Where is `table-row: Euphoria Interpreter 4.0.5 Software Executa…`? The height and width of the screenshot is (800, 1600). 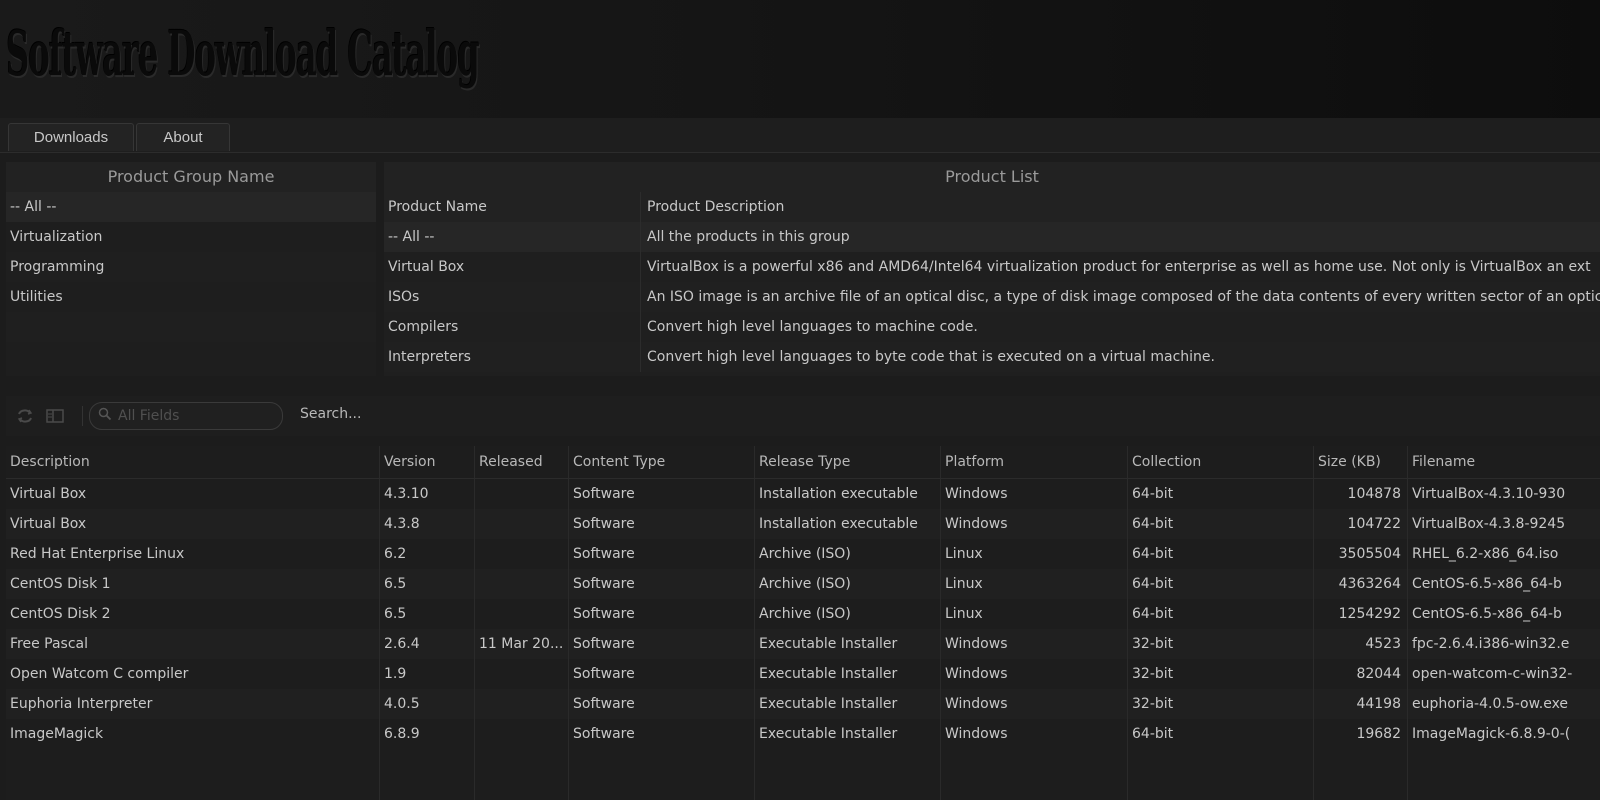
table-row: Euphoria Interpreter 4.0.5 Software Executa… is located at coordinates (803, 704).